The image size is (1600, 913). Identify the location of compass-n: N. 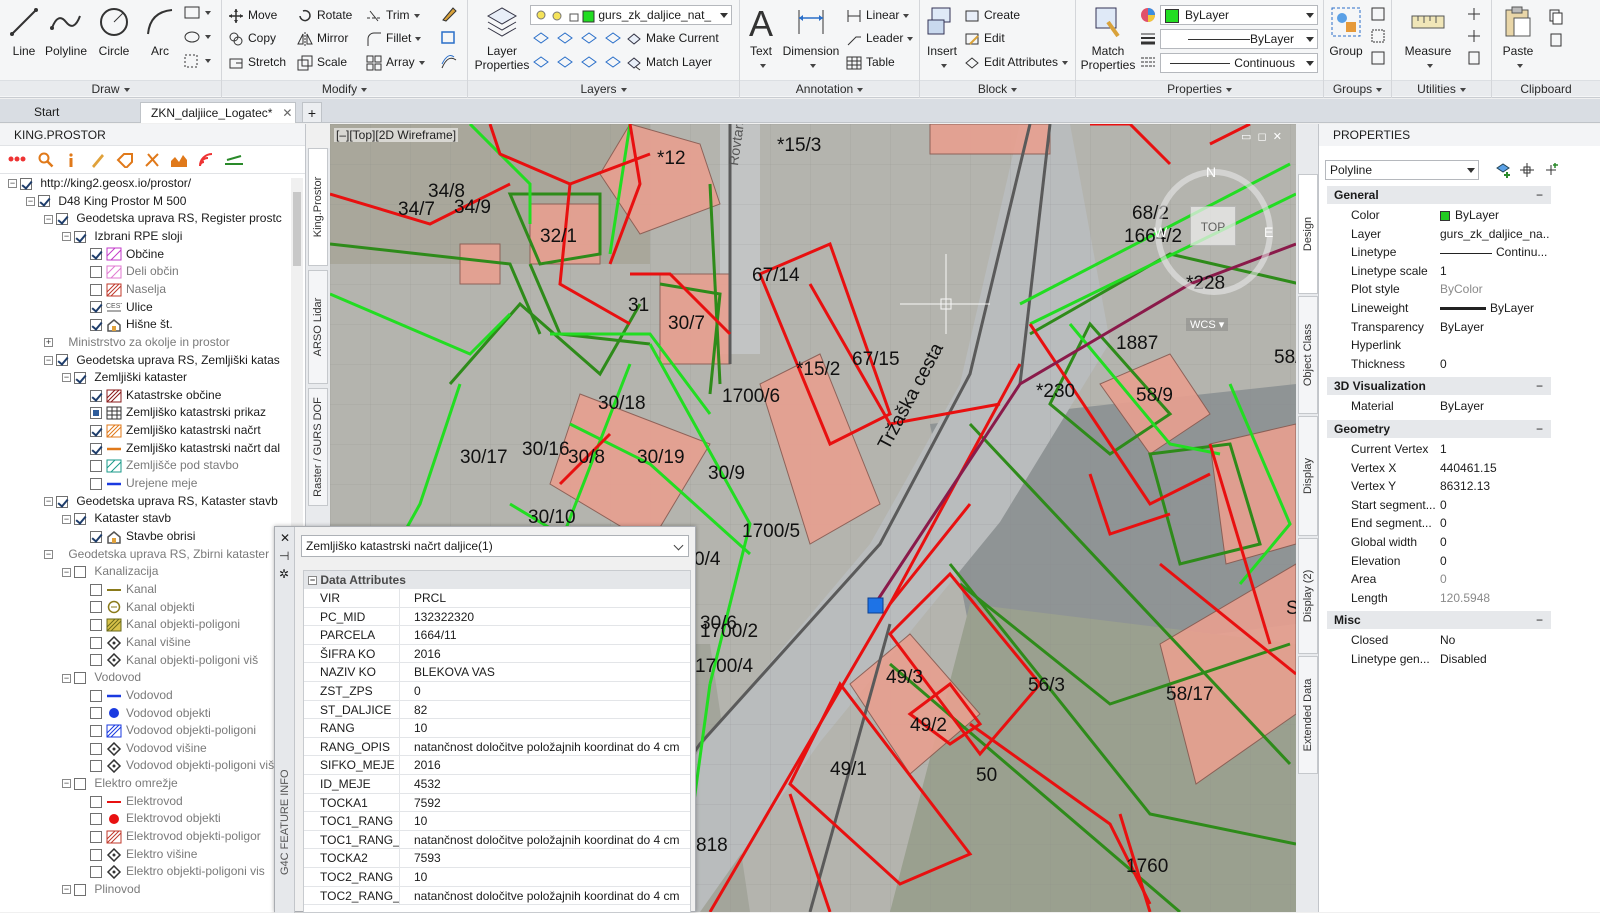
(1211, 172).